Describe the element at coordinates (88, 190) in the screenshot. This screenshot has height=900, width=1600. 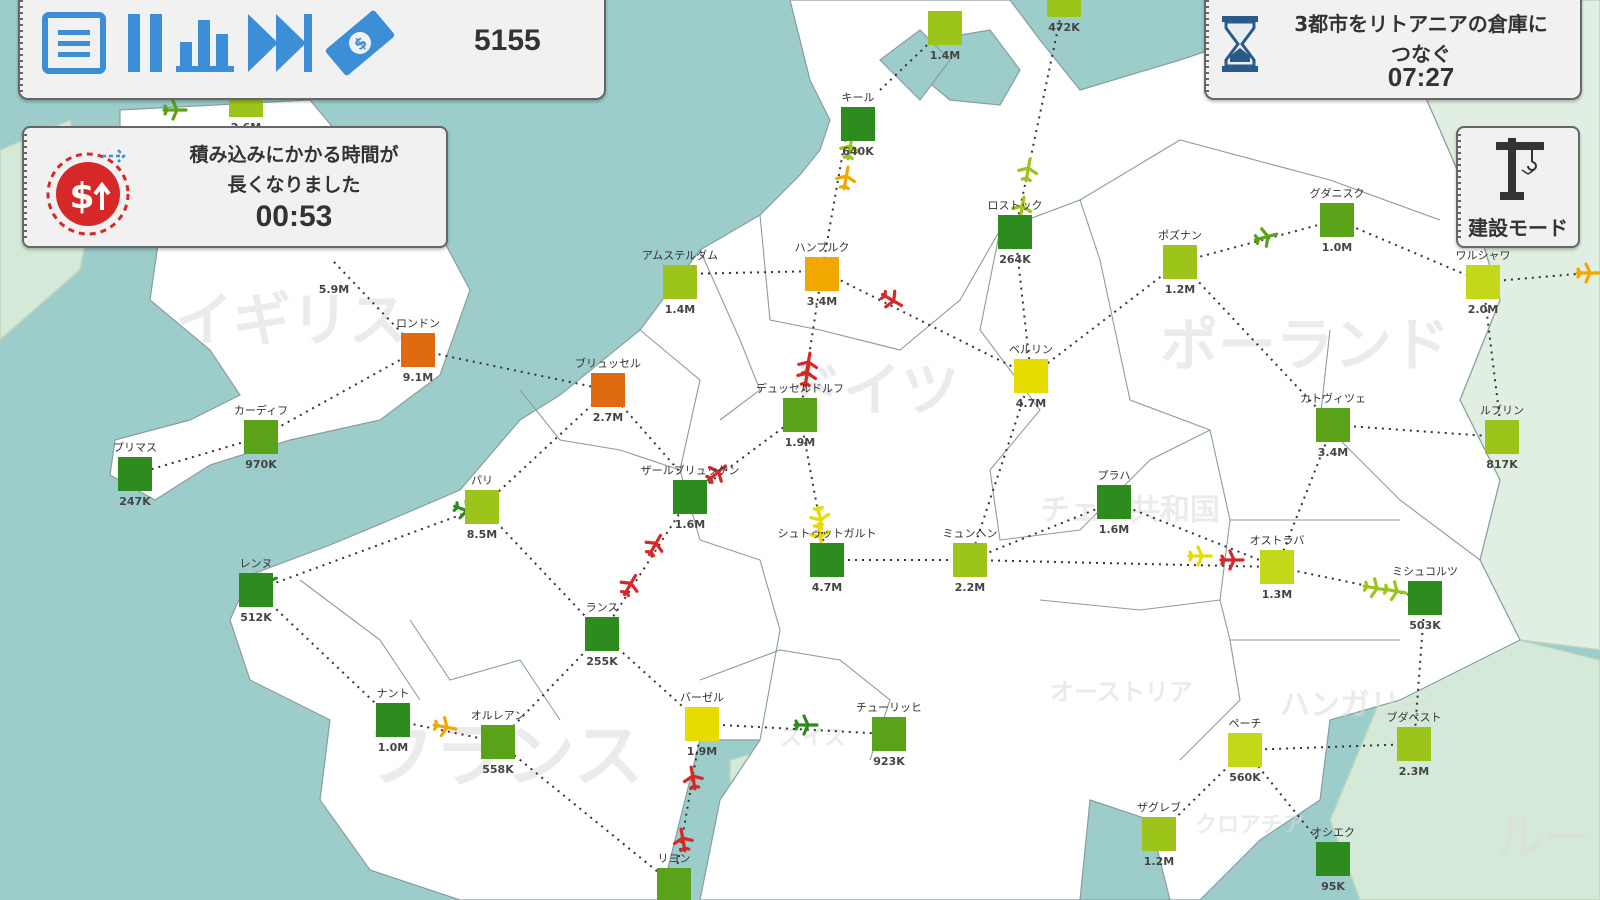
I see `dollar-up-icon: $` at that location.